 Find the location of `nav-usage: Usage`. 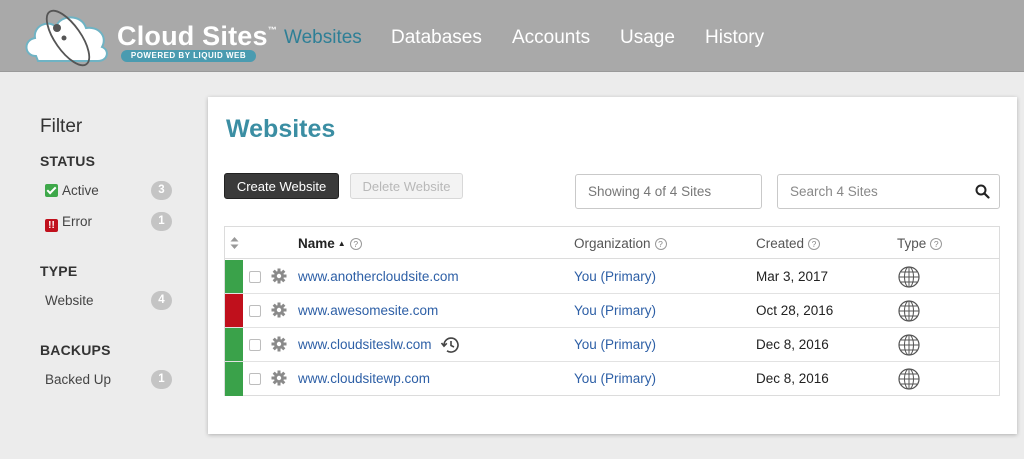

nav-usage: Usage is located at coordinates (647, 38).